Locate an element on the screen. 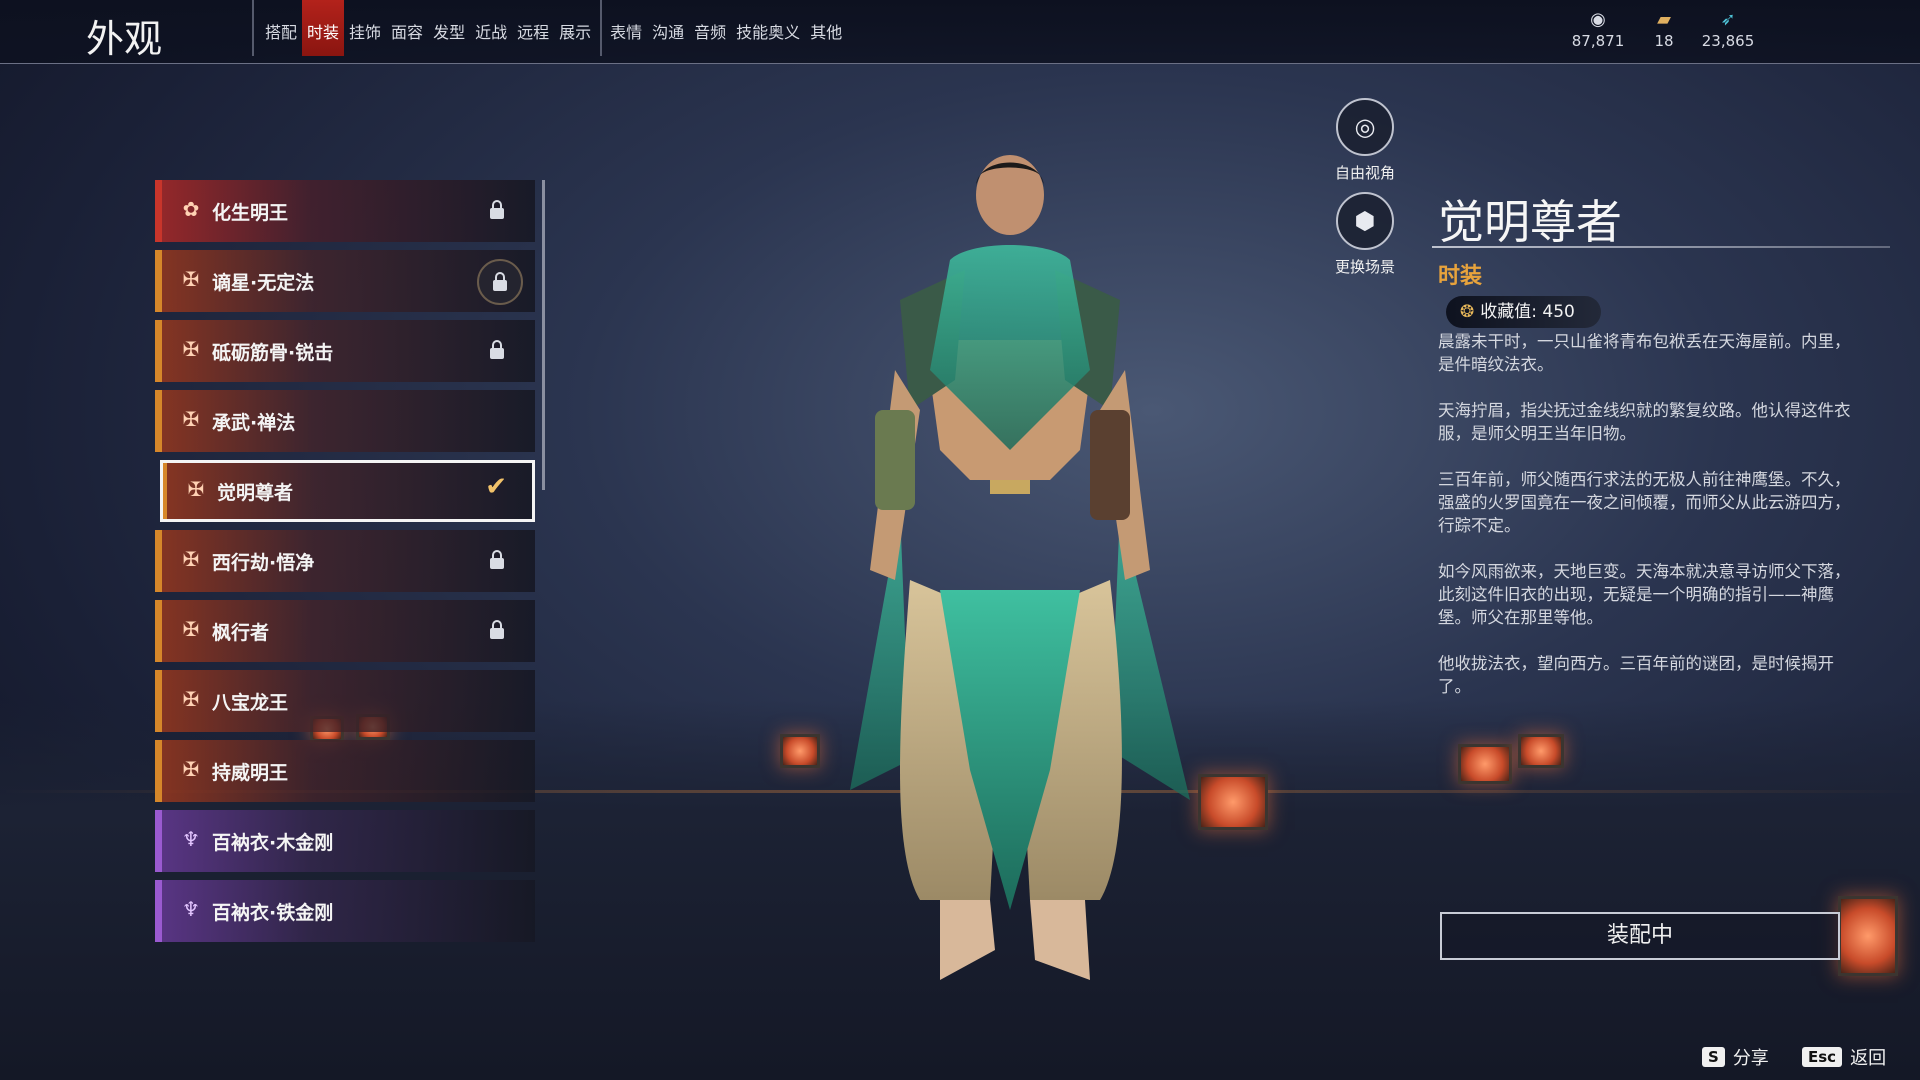 This screenshot has height=1080, width=1920. free-camera-button: ◎ 自由视角 is located at coordinates (1365, 140).